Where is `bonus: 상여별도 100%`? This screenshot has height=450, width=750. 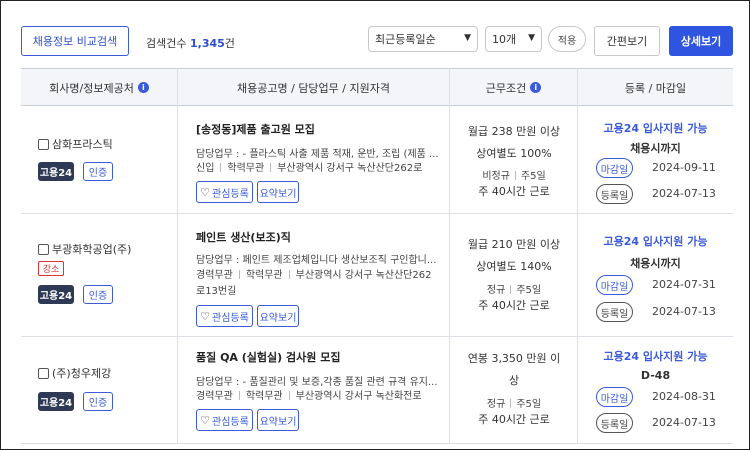 bonus: 상여별도 100% is located at coordinates (514, 153).